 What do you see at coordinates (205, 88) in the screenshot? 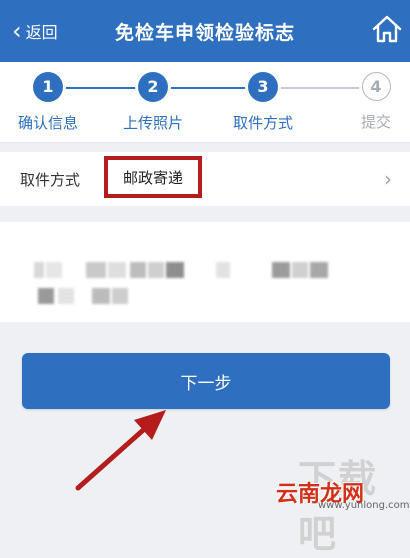
I see `stepper-track` at bounding box center [205, 88].